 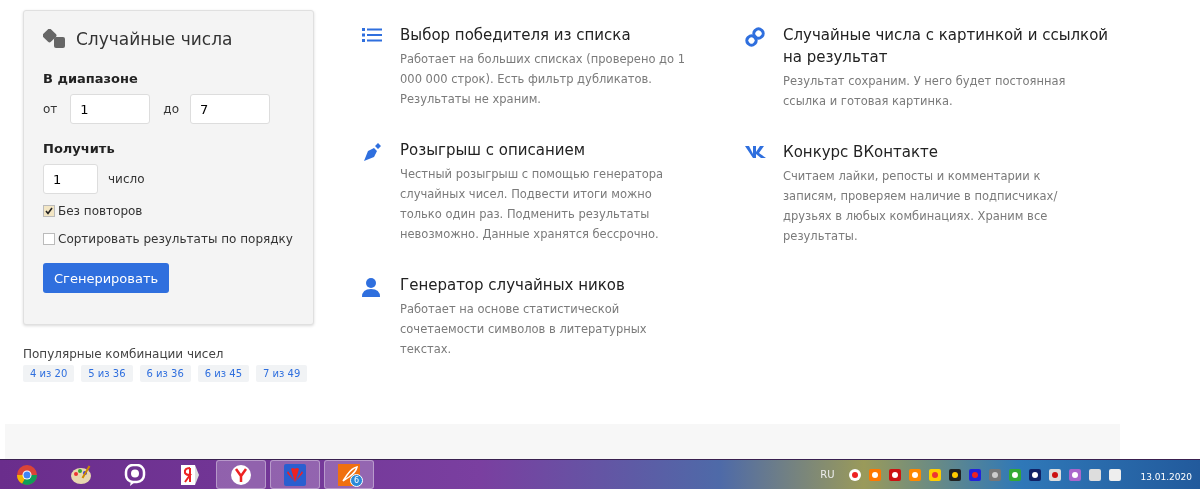 I want to click on feature-title: Генератор случайных ников, so click(x=545, y=285).